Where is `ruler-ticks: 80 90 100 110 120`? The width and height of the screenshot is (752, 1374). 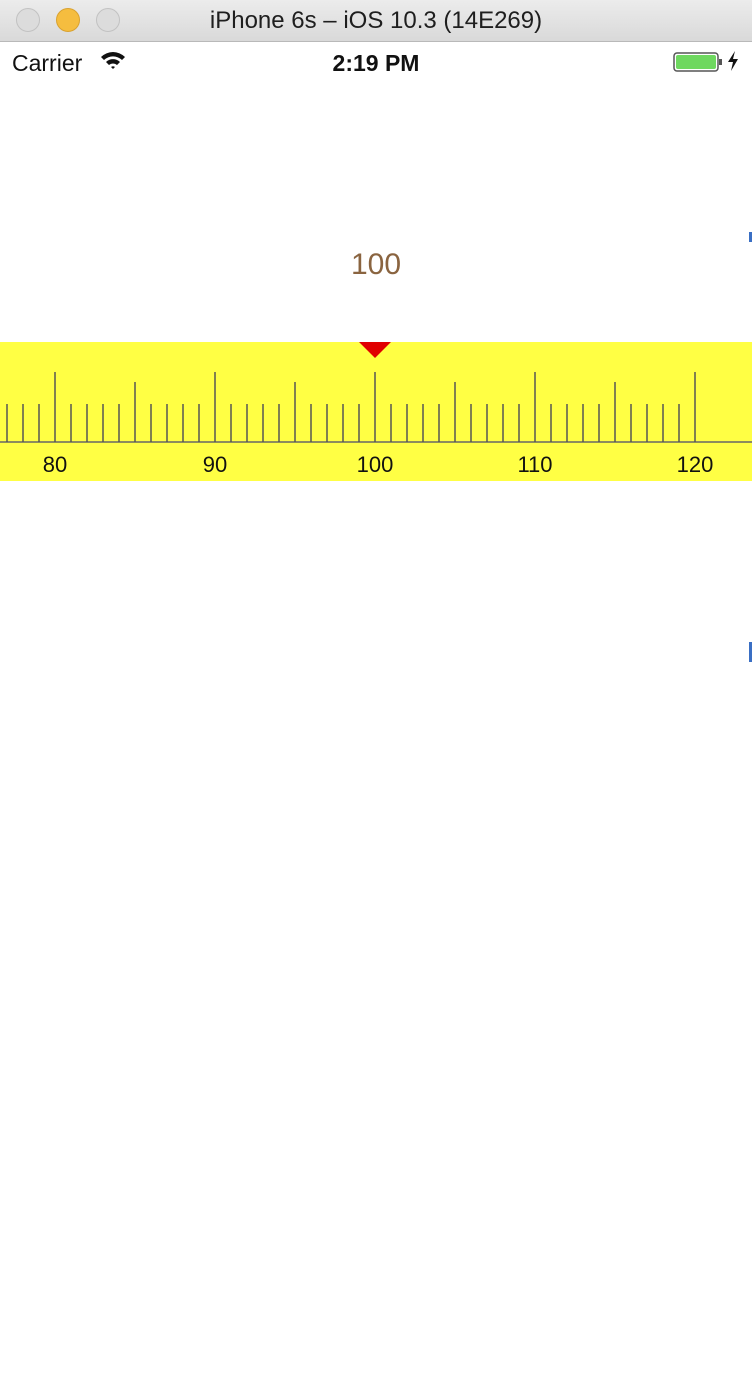
ruler-ticks: 80 90 100 110 120 is located at coordinates (376, 409).